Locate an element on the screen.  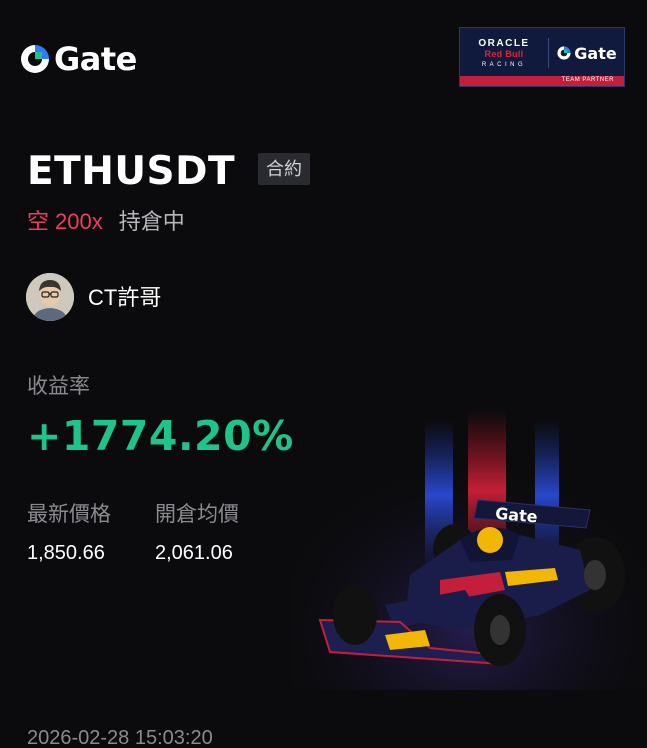
avatar-image is located at coordinates (50, 297).